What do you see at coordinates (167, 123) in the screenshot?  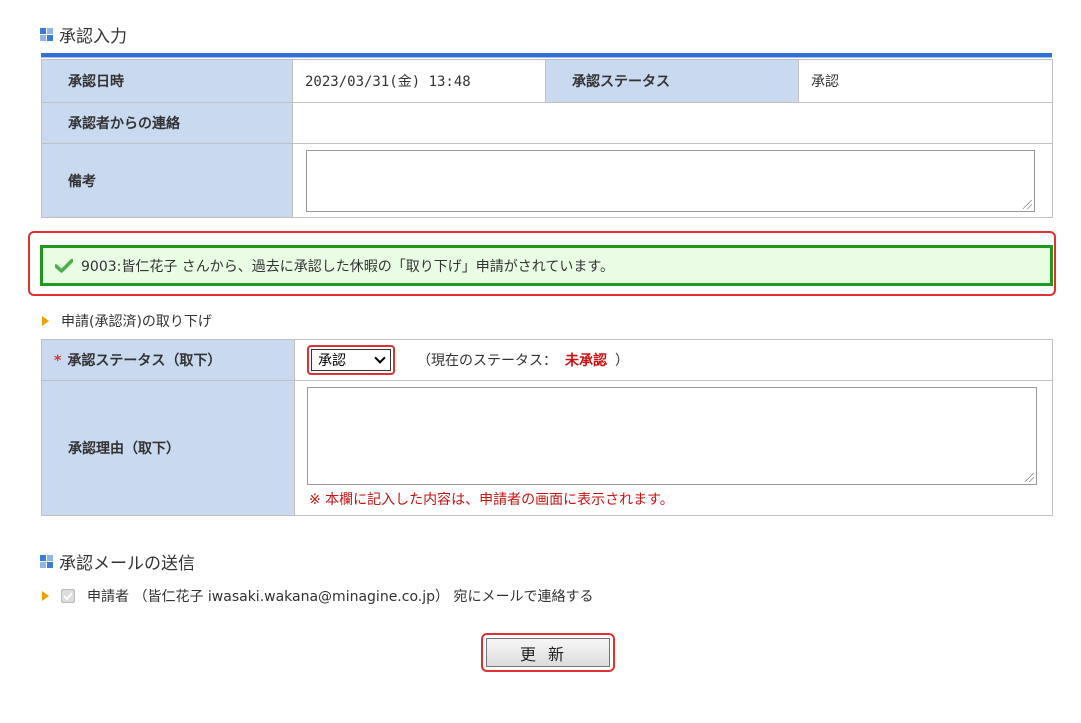 I see `approver-message-label: 承認者からの連絡` at bounding box center [167, 123].